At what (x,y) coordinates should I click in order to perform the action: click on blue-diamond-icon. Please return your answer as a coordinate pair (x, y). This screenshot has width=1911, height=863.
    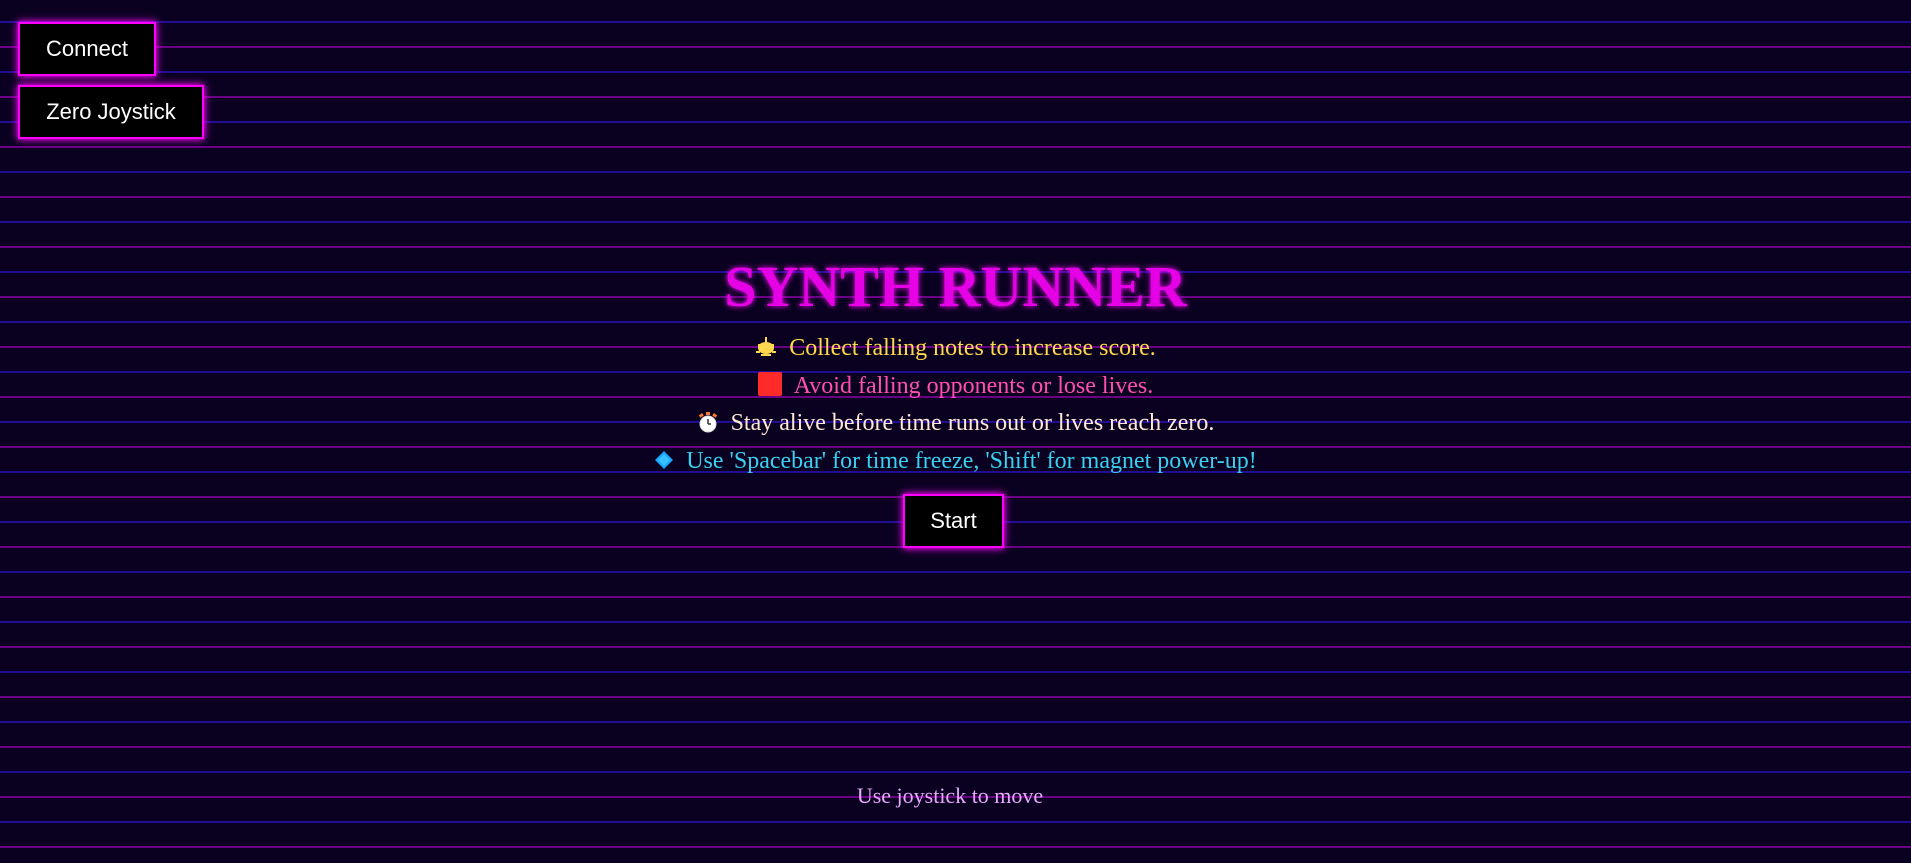
    Looking at the image, I should click on (664, 461).